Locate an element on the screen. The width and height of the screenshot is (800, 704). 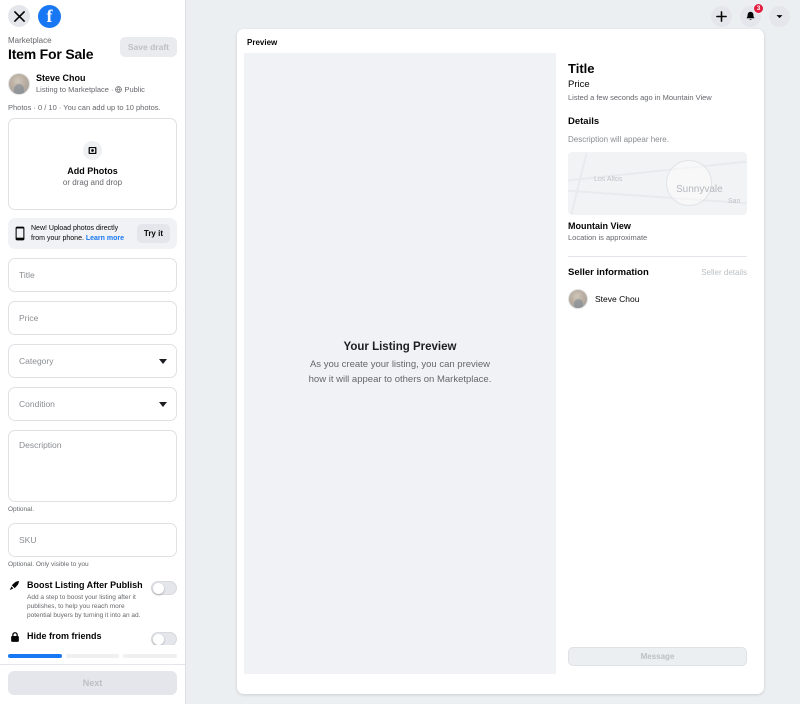
progress-indicator is located at coordinates (92, 659).